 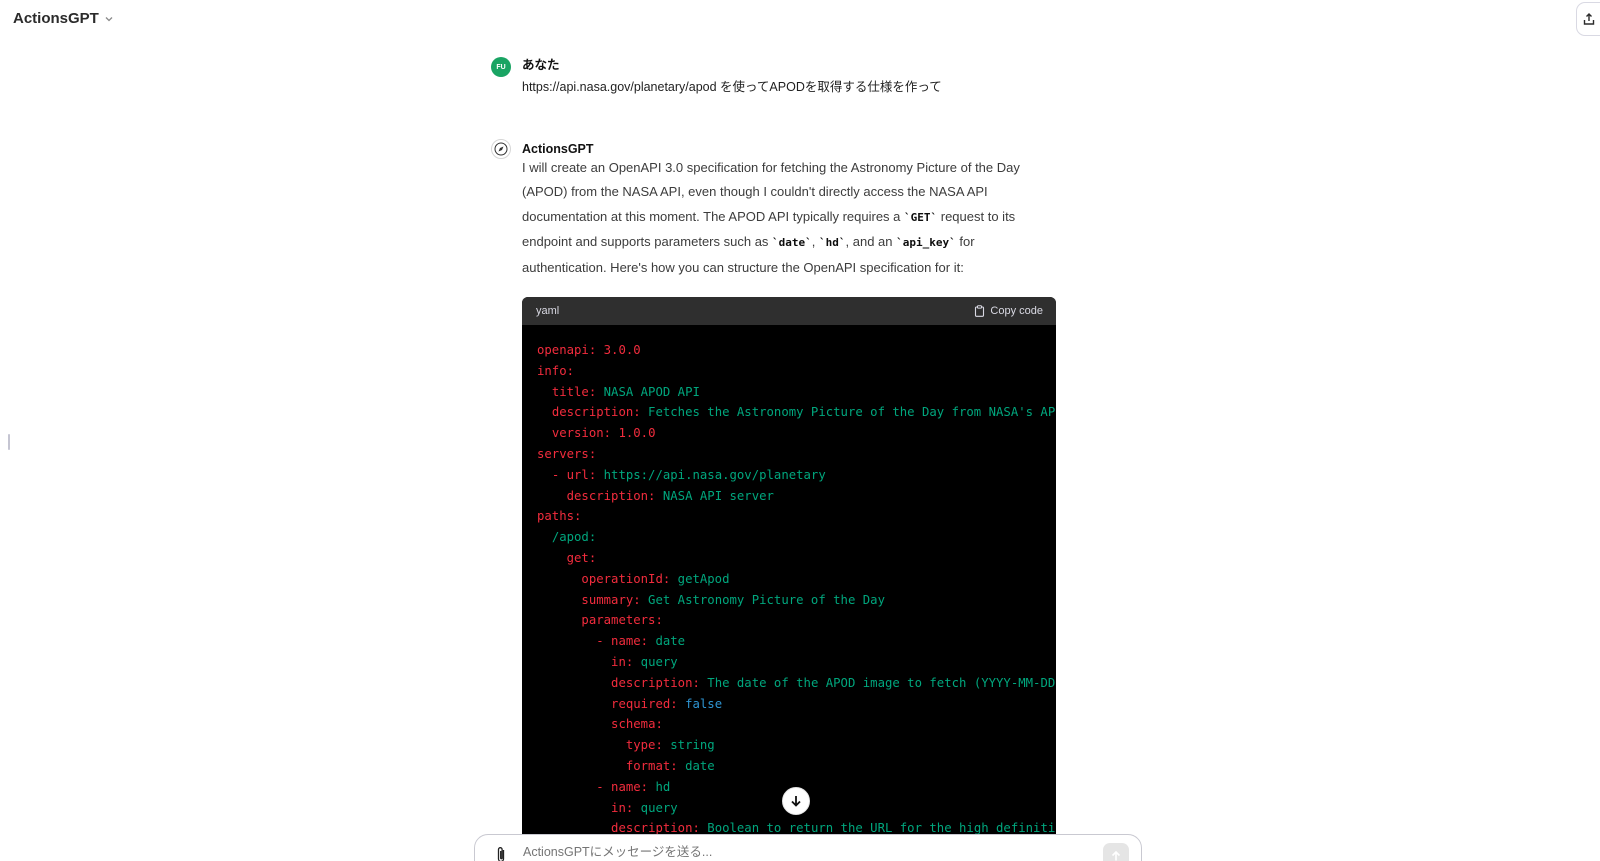 What do you see at coordinates (796, 766) in the screenshot?
I see `code-line: format: date` at bounding box center [796, 766].